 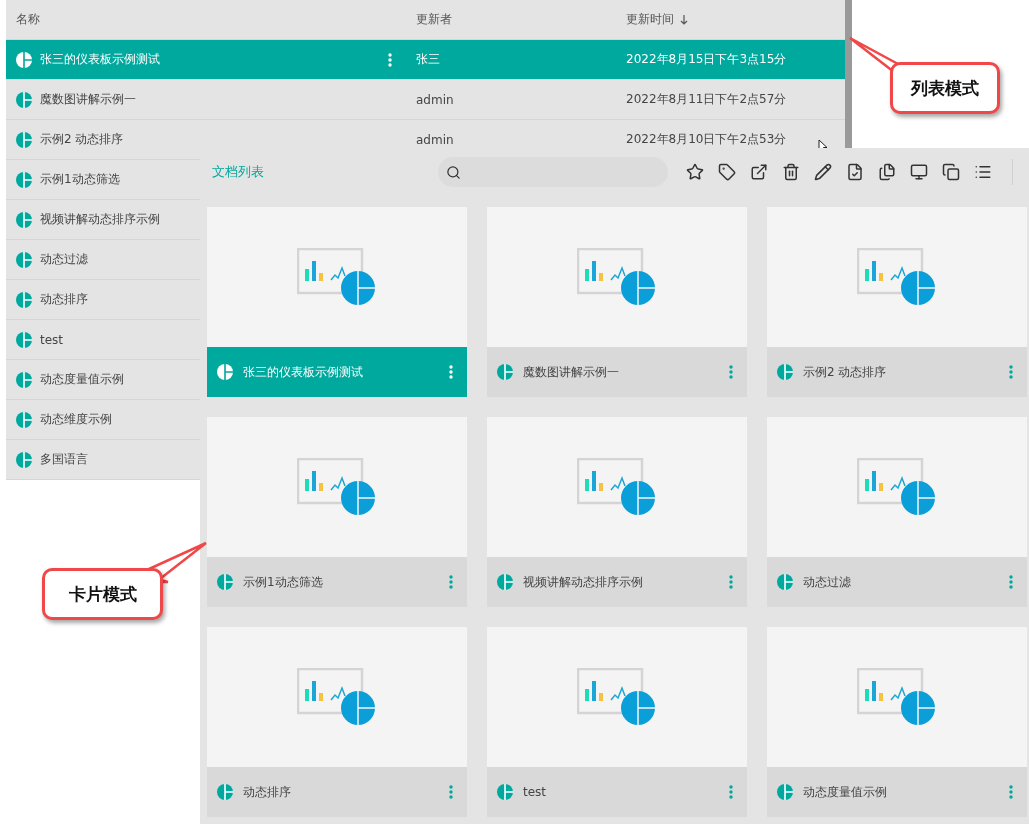 I want to click on list-row: 示例1动态筛选, so click(x=103, y=180).